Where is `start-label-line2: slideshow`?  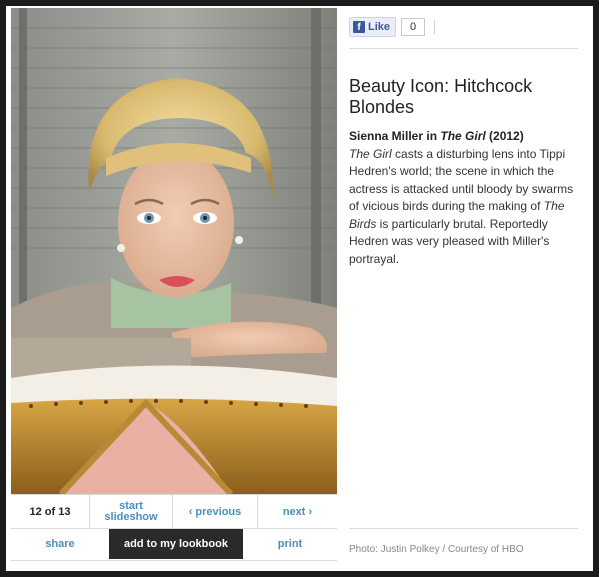 start-label-line2: slideshow is located at coordinates (131, 516).